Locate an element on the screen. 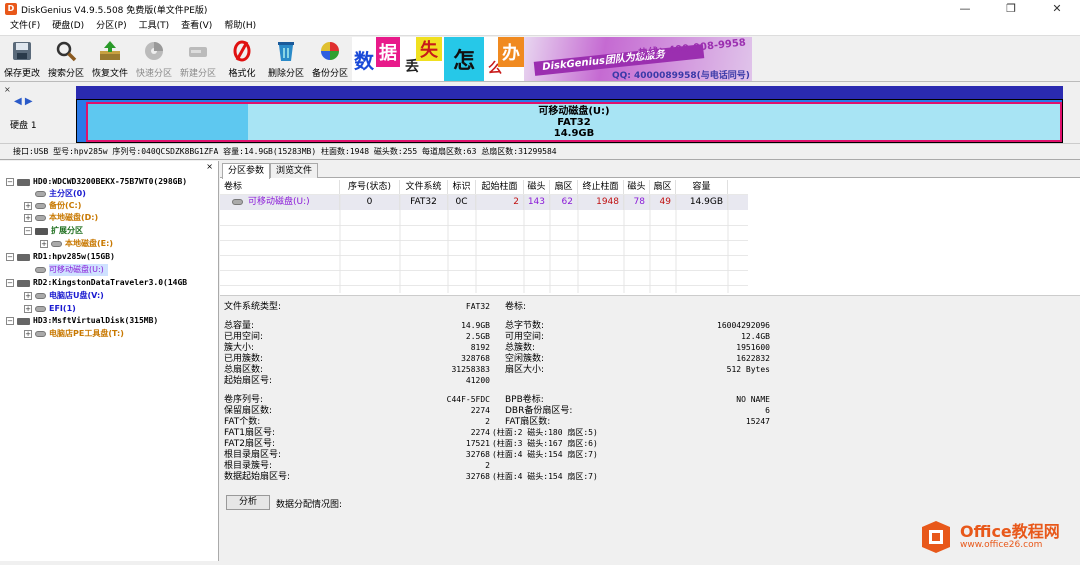 The image size is (1080, 565). column-header: 标识 is located at coordinates (462, 187).